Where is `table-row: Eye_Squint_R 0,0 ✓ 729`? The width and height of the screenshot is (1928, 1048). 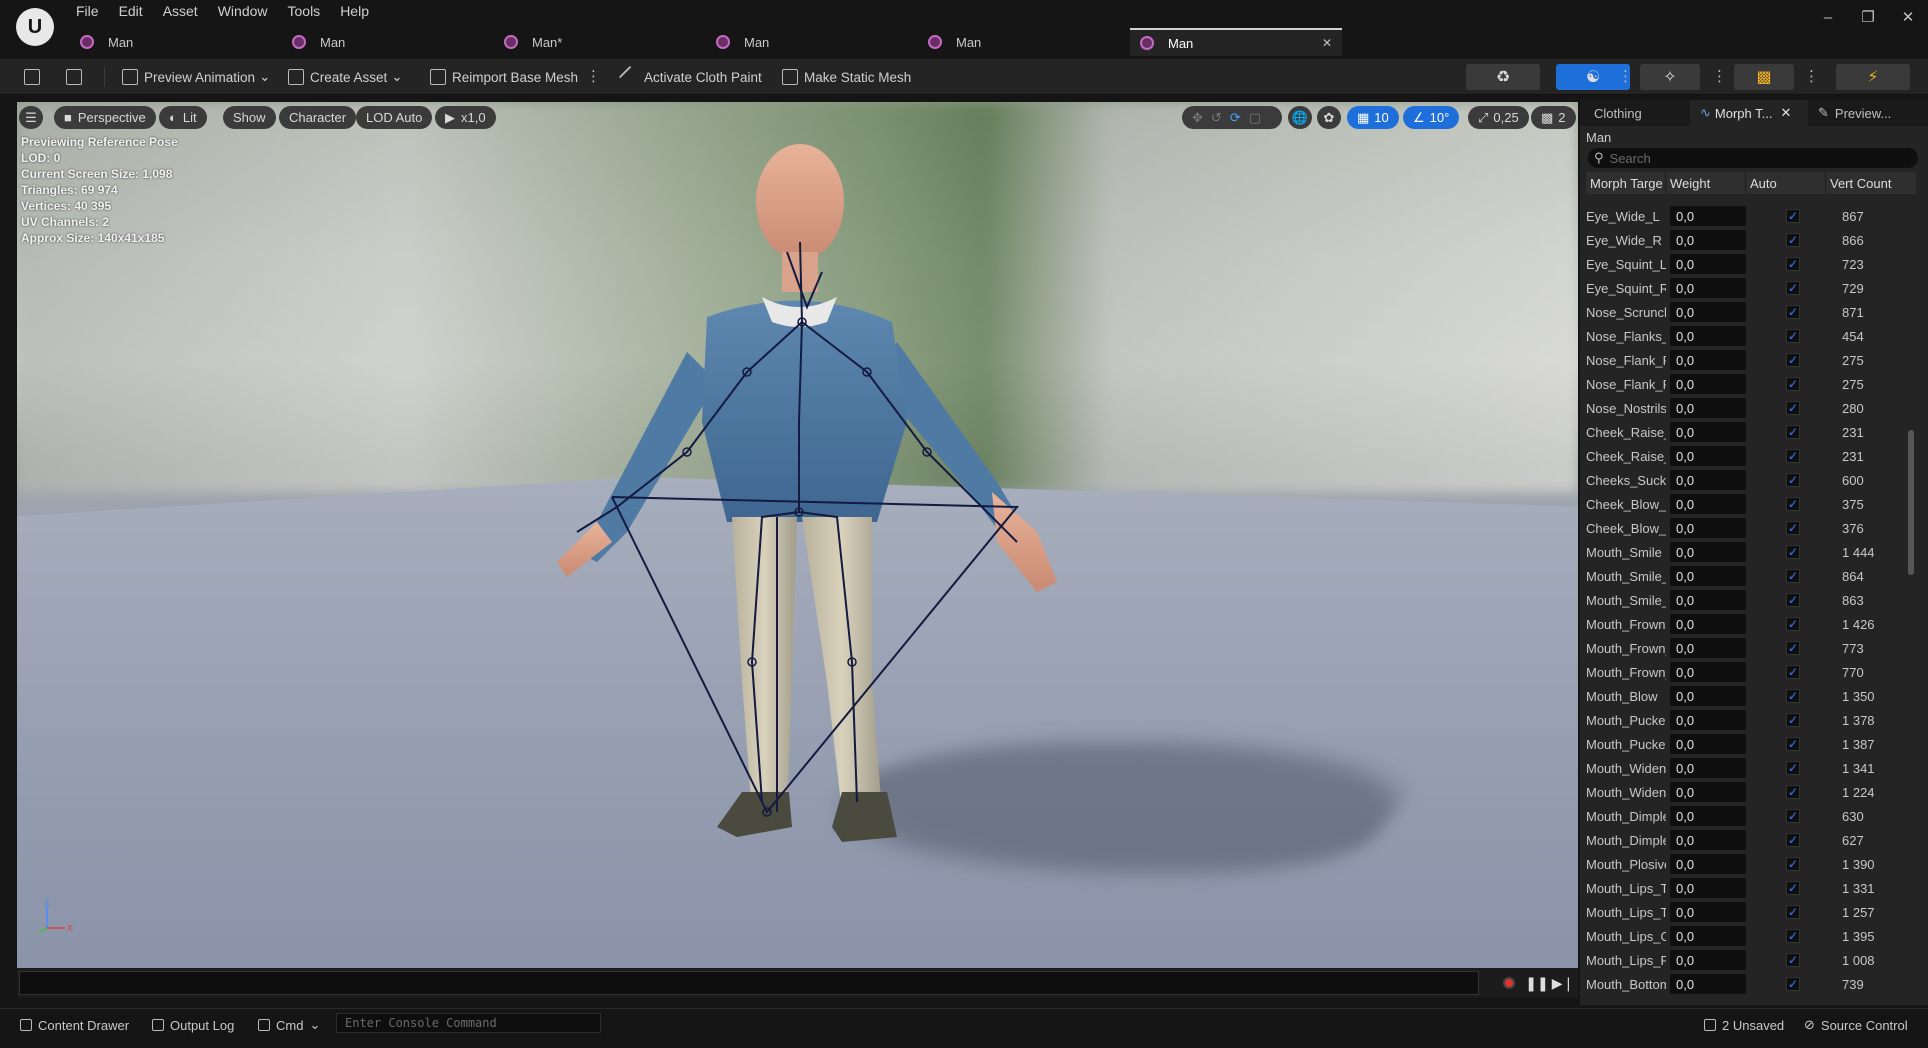
table-row: Eye_Squint_R 0,0 ✓ 729 is located at coordinates (1751, 288).